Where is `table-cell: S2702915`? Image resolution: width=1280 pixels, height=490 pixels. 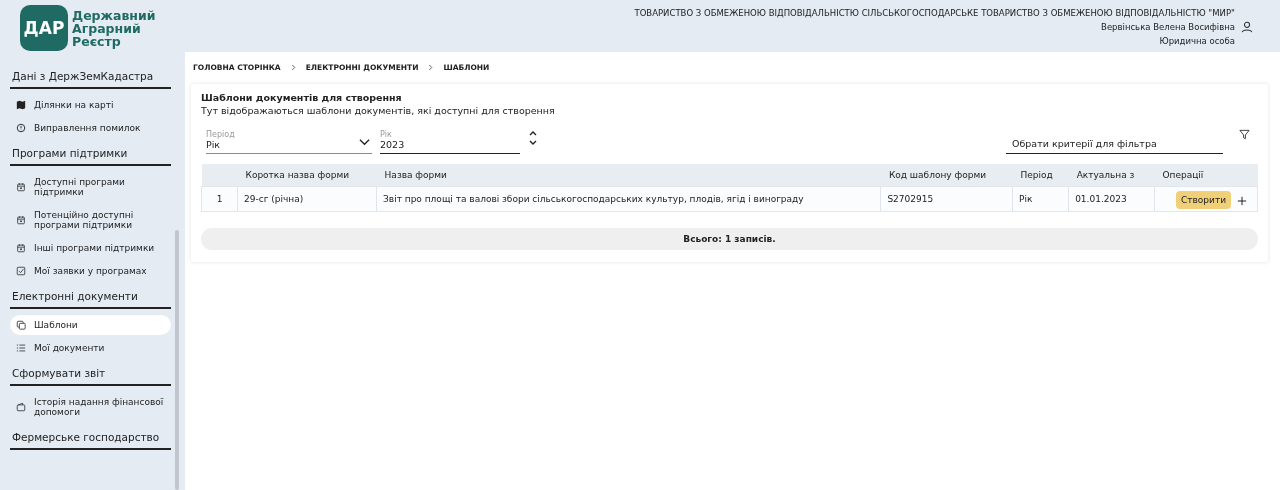 table-cell: S2702915 is located at coordinates (946, 199).